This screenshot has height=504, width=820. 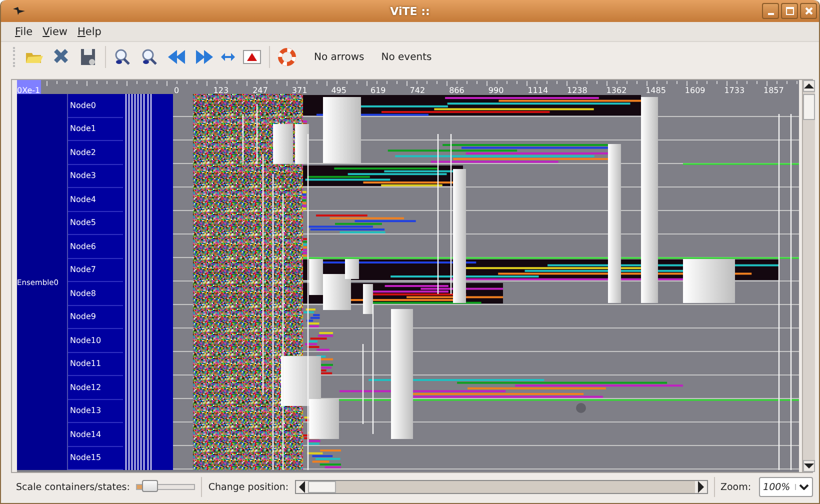 What do you see at coordinates (287, 57) in the screenshot?
I see `lifebuoy-icon` at bounding box center [287, 57].